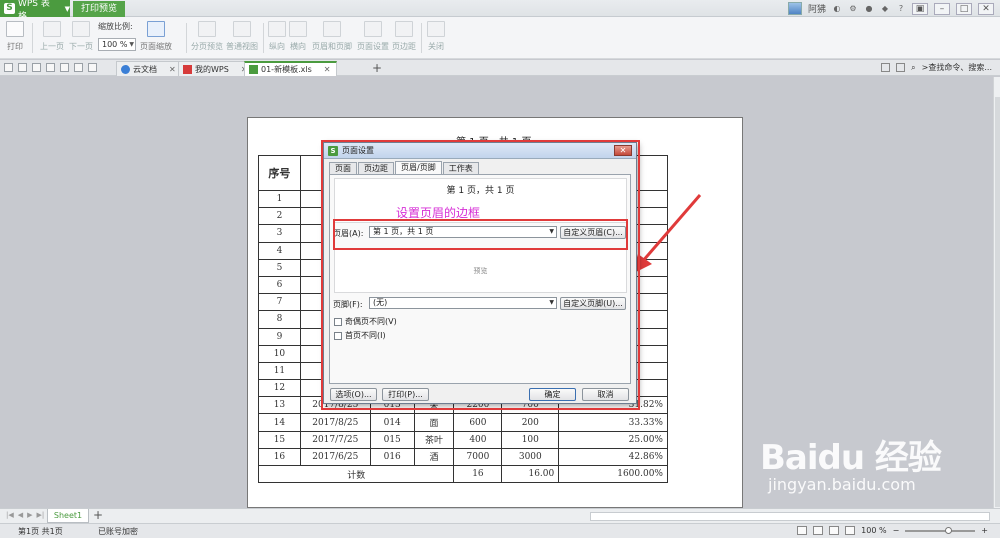 The width and height of the screenshot is (1000, 538). Describe the element at coordinates (279, 457) in the screenshot. I see `table-cell: 16` at that location.